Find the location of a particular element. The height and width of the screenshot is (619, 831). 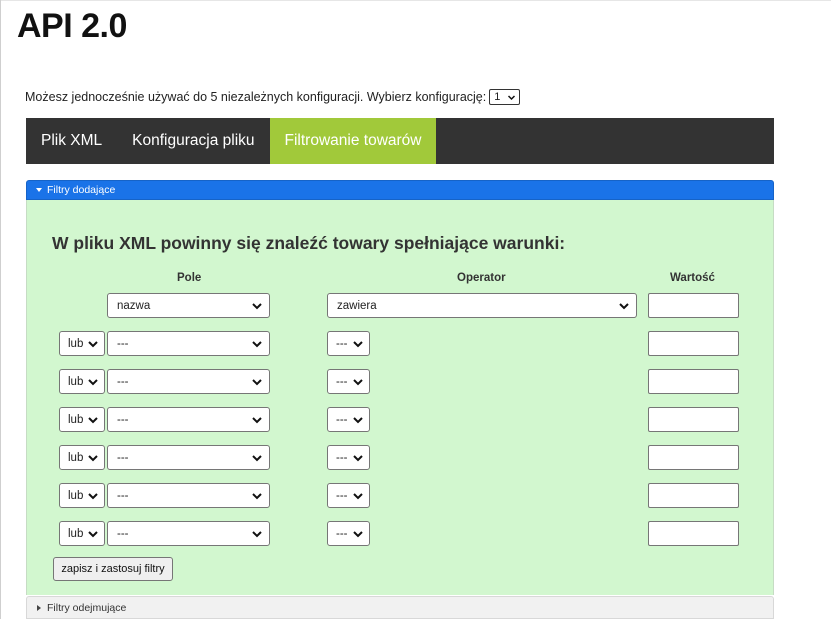

tab-label: Plik XML is located at coordinates (72, 140).